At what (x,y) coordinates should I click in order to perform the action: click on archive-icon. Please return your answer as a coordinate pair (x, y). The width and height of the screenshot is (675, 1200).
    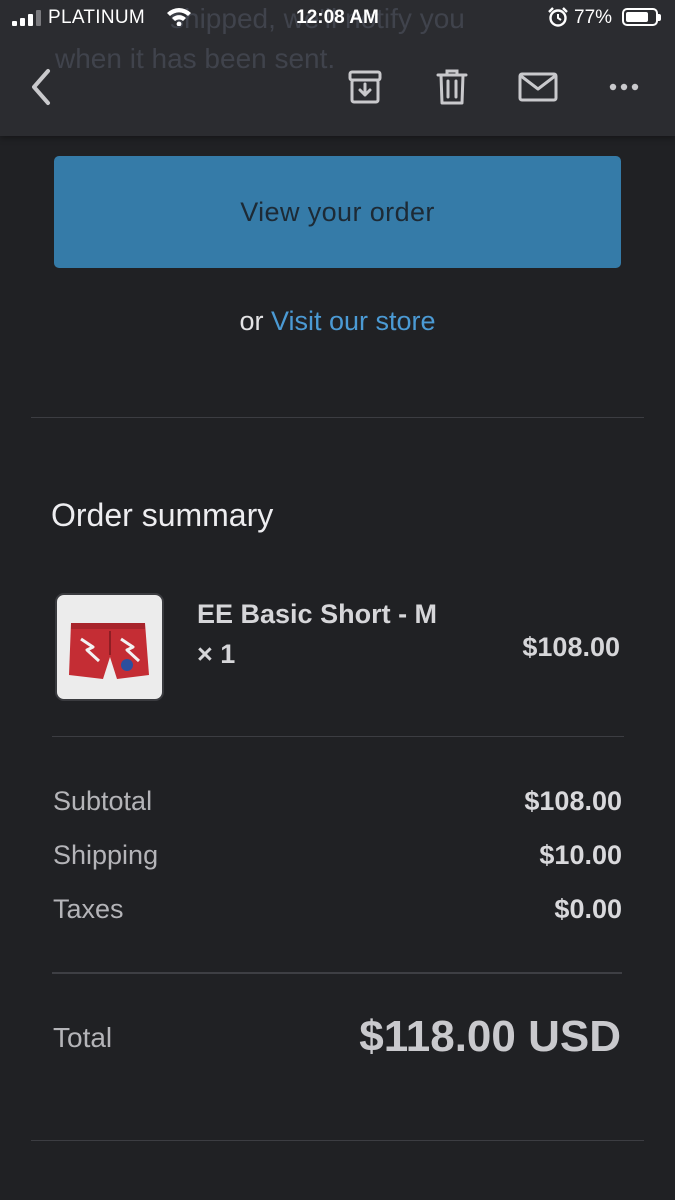
    Looking at the image, I should click on (365, 87).